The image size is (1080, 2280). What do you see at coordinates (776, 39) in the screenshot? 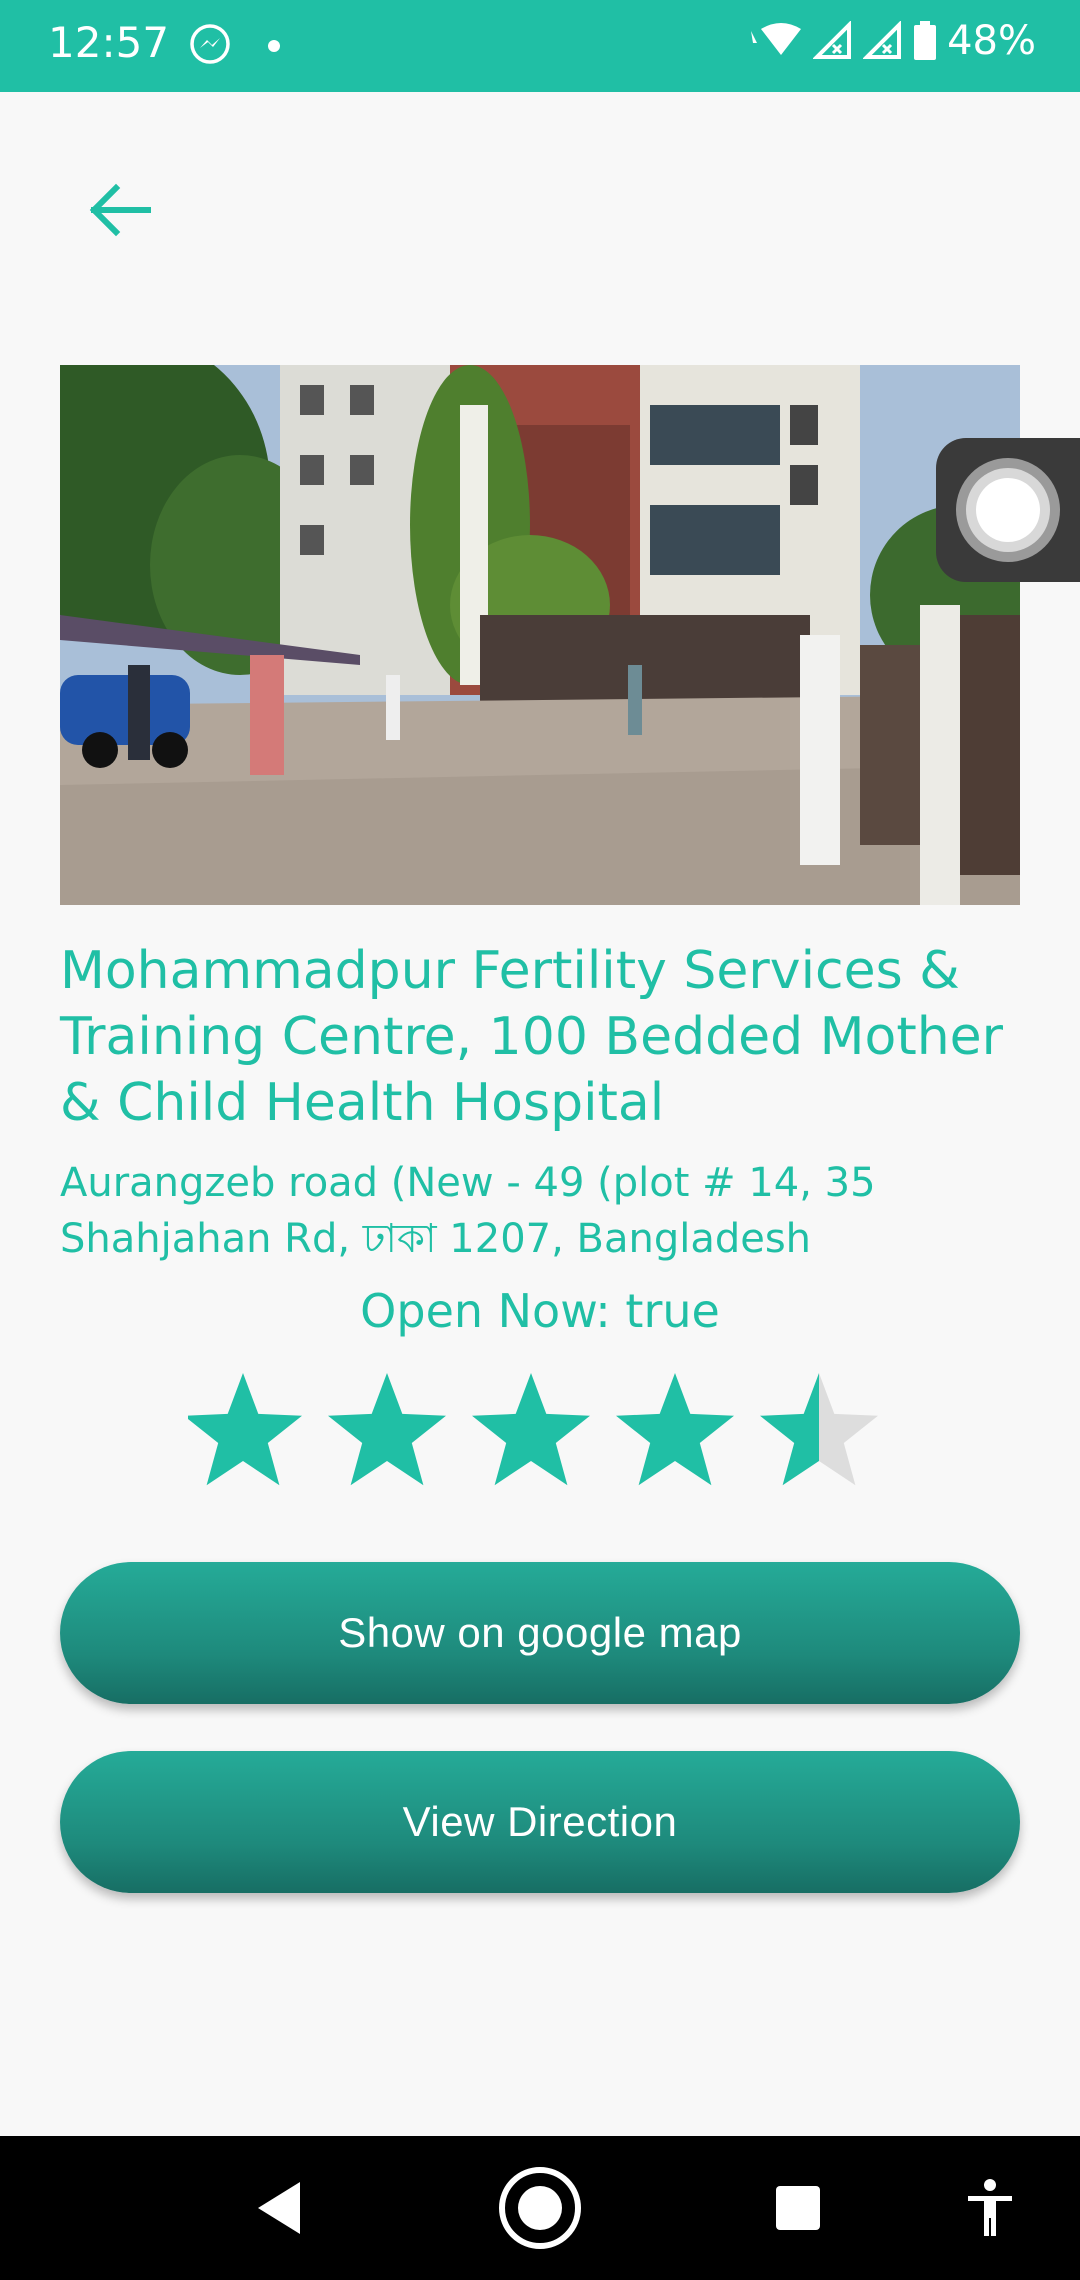
I see `wifi-icon` at bounding box center [776, 39].